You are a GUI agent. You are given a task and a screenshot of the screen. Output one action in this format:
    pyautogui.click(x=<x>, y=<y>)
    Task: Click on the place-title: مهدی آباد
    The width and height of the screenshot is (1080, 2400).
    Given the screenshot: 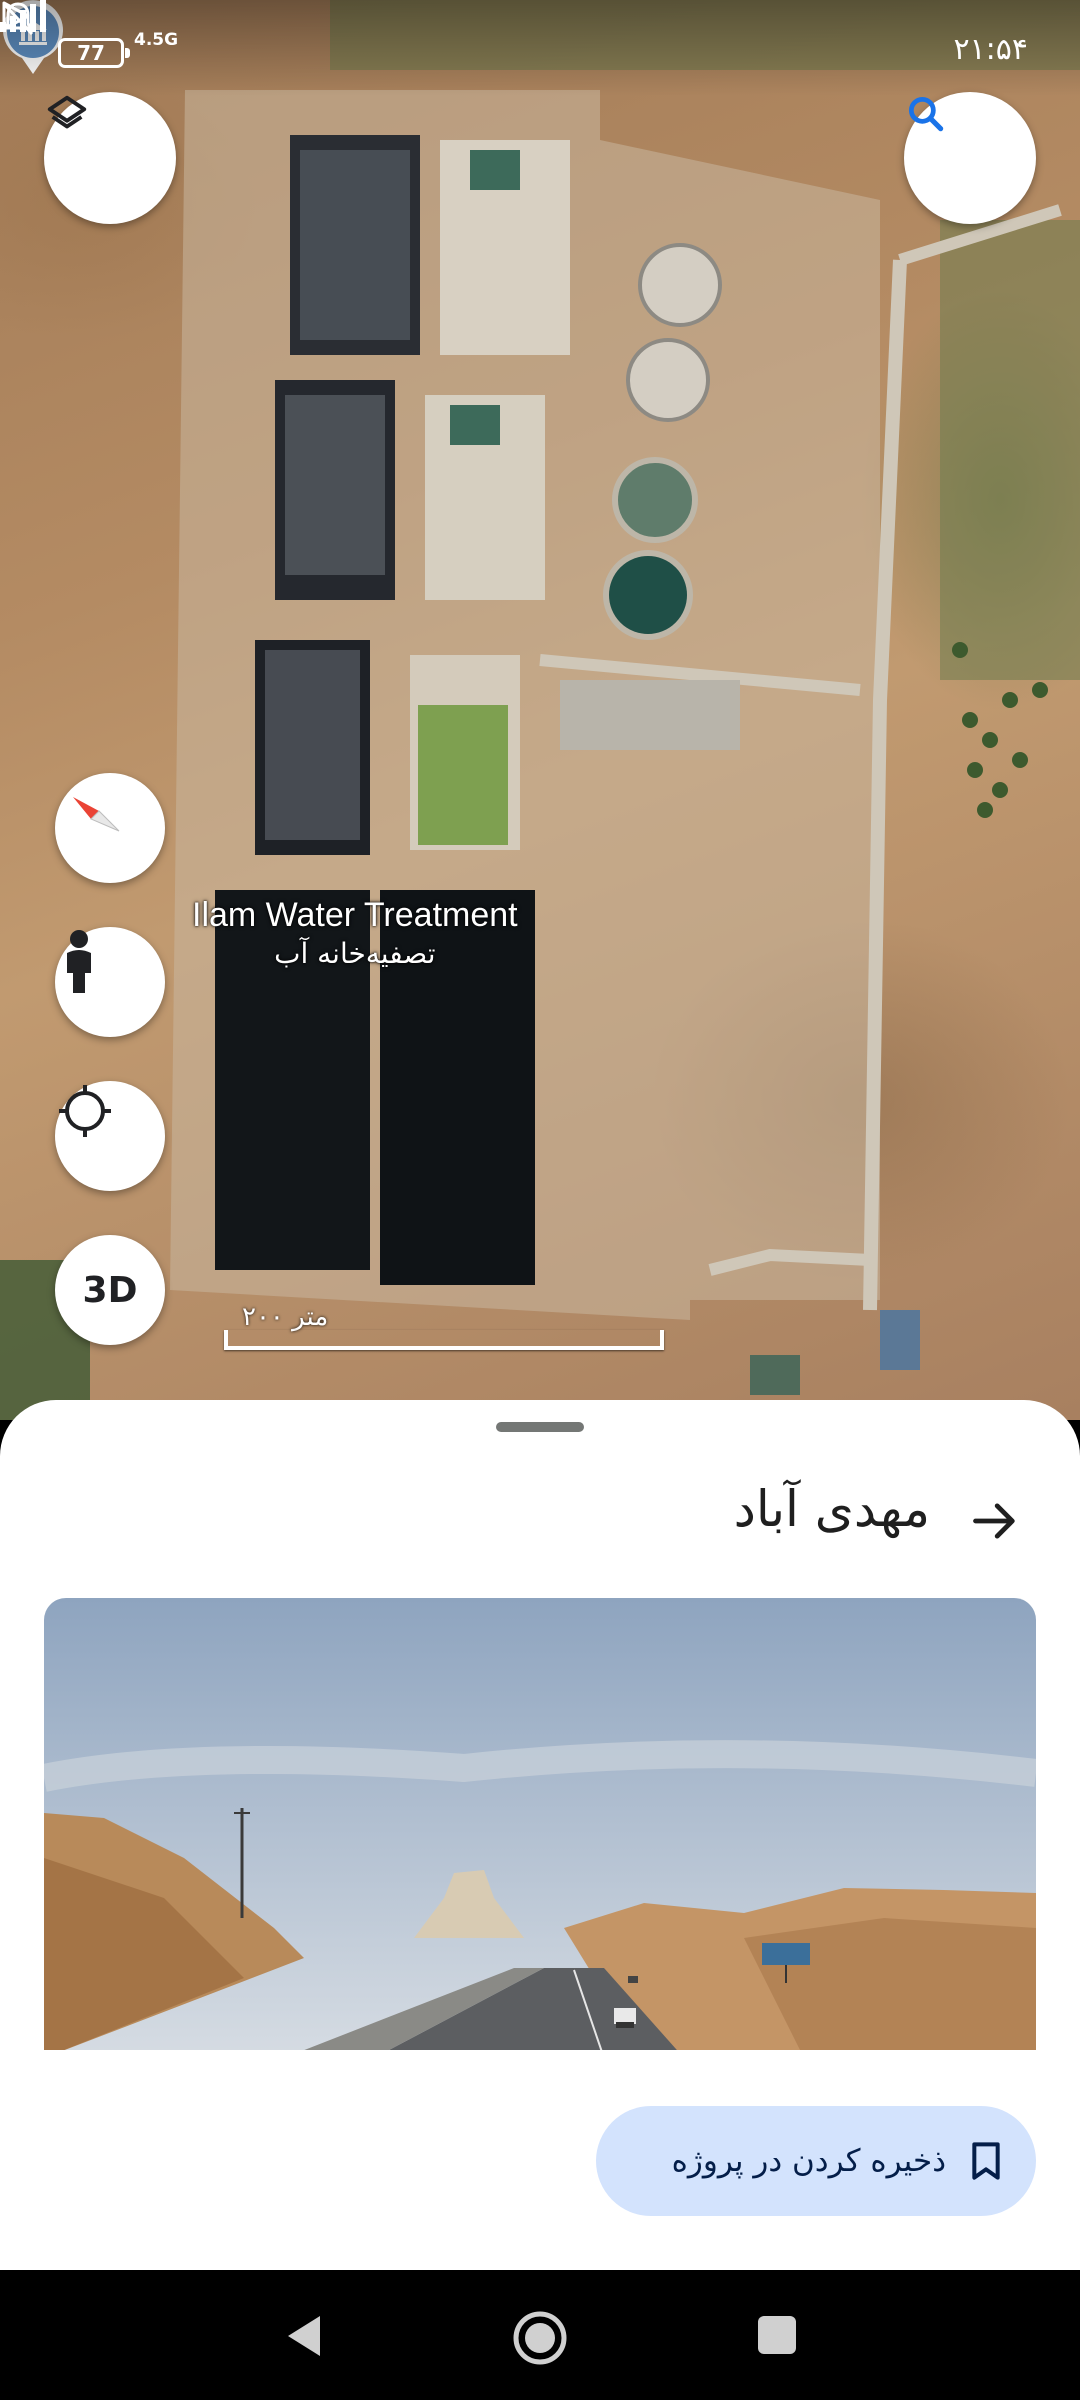 What is the action you would take?
    pyautogui.click(x=831, y=1509)
    